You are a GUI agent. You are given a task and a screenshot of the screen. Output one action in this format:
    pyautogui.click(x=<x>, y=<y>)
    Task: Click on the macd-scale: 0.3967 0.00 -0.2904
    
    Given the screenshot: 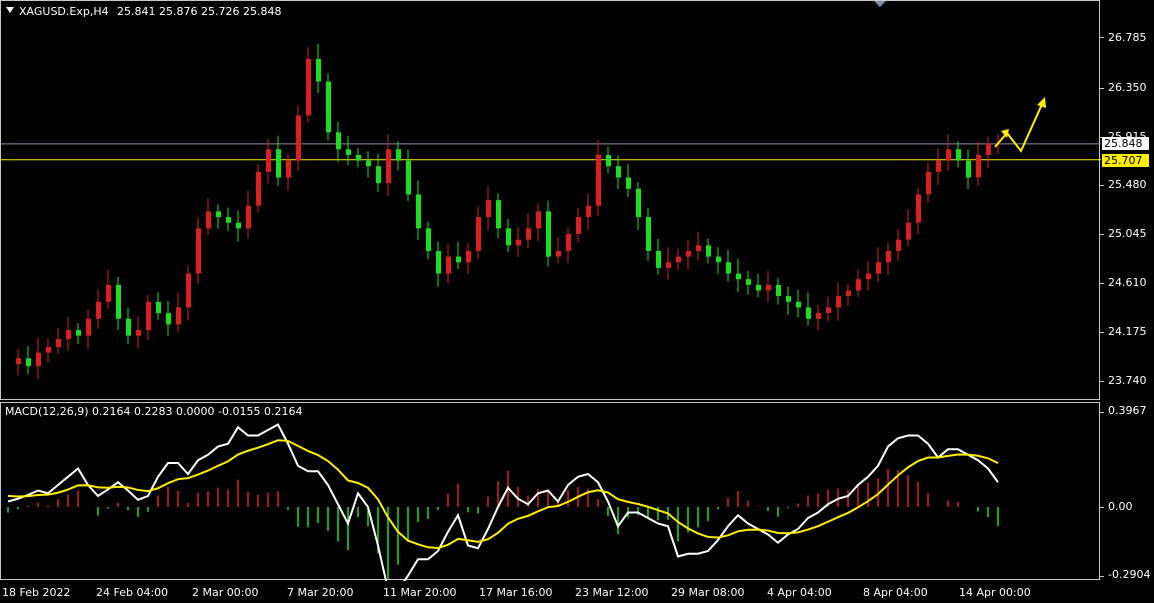 What is the action you would take?
    pyautogui.click(x=1127, y=491)
    